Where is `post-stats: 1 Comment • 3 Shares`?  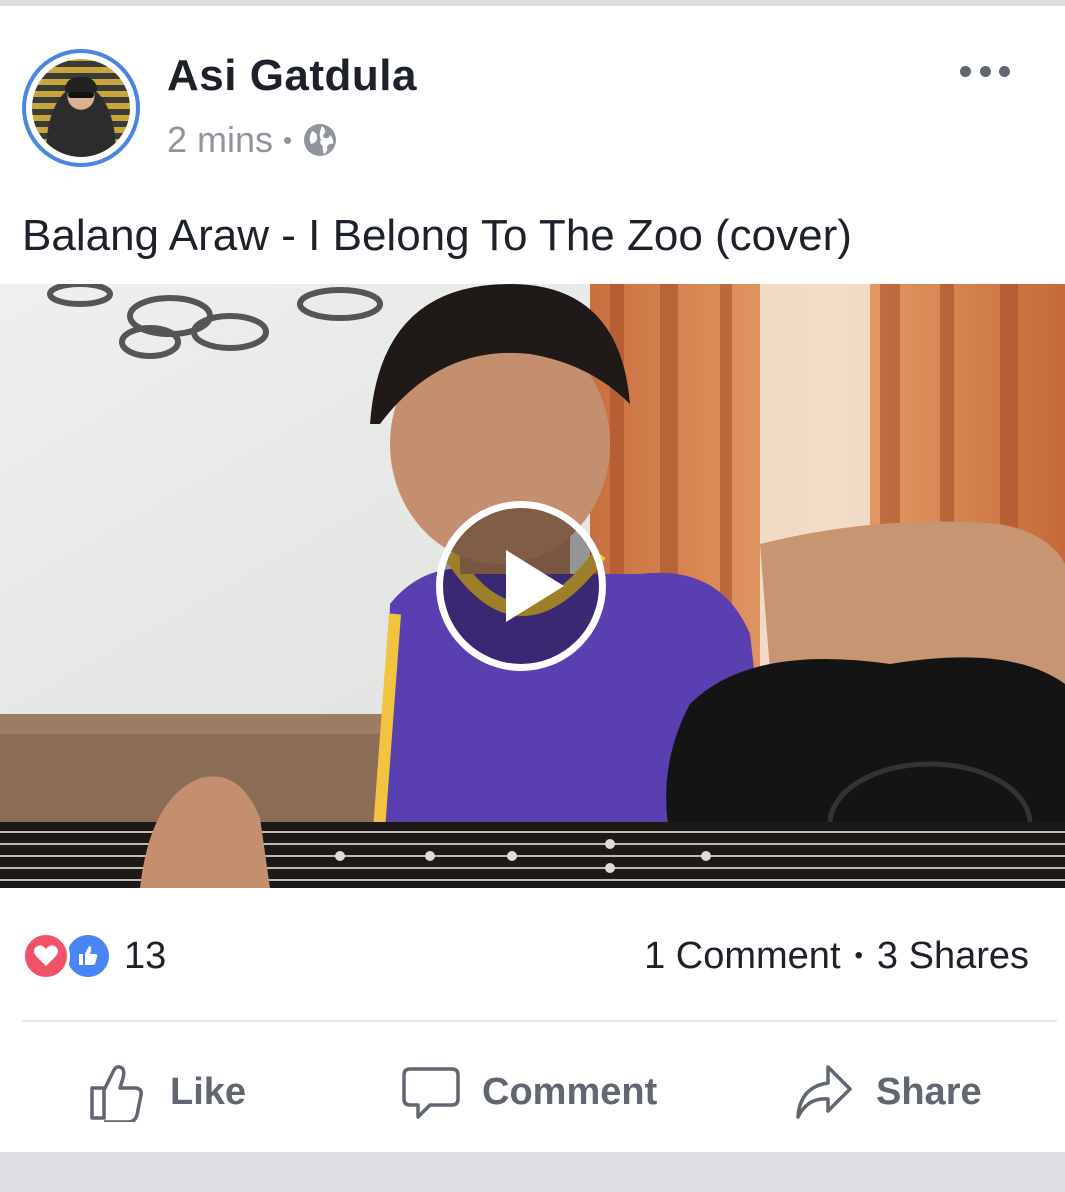
post-stats: 1 Comment • 3 Shares is located at coordinates (836, 956).